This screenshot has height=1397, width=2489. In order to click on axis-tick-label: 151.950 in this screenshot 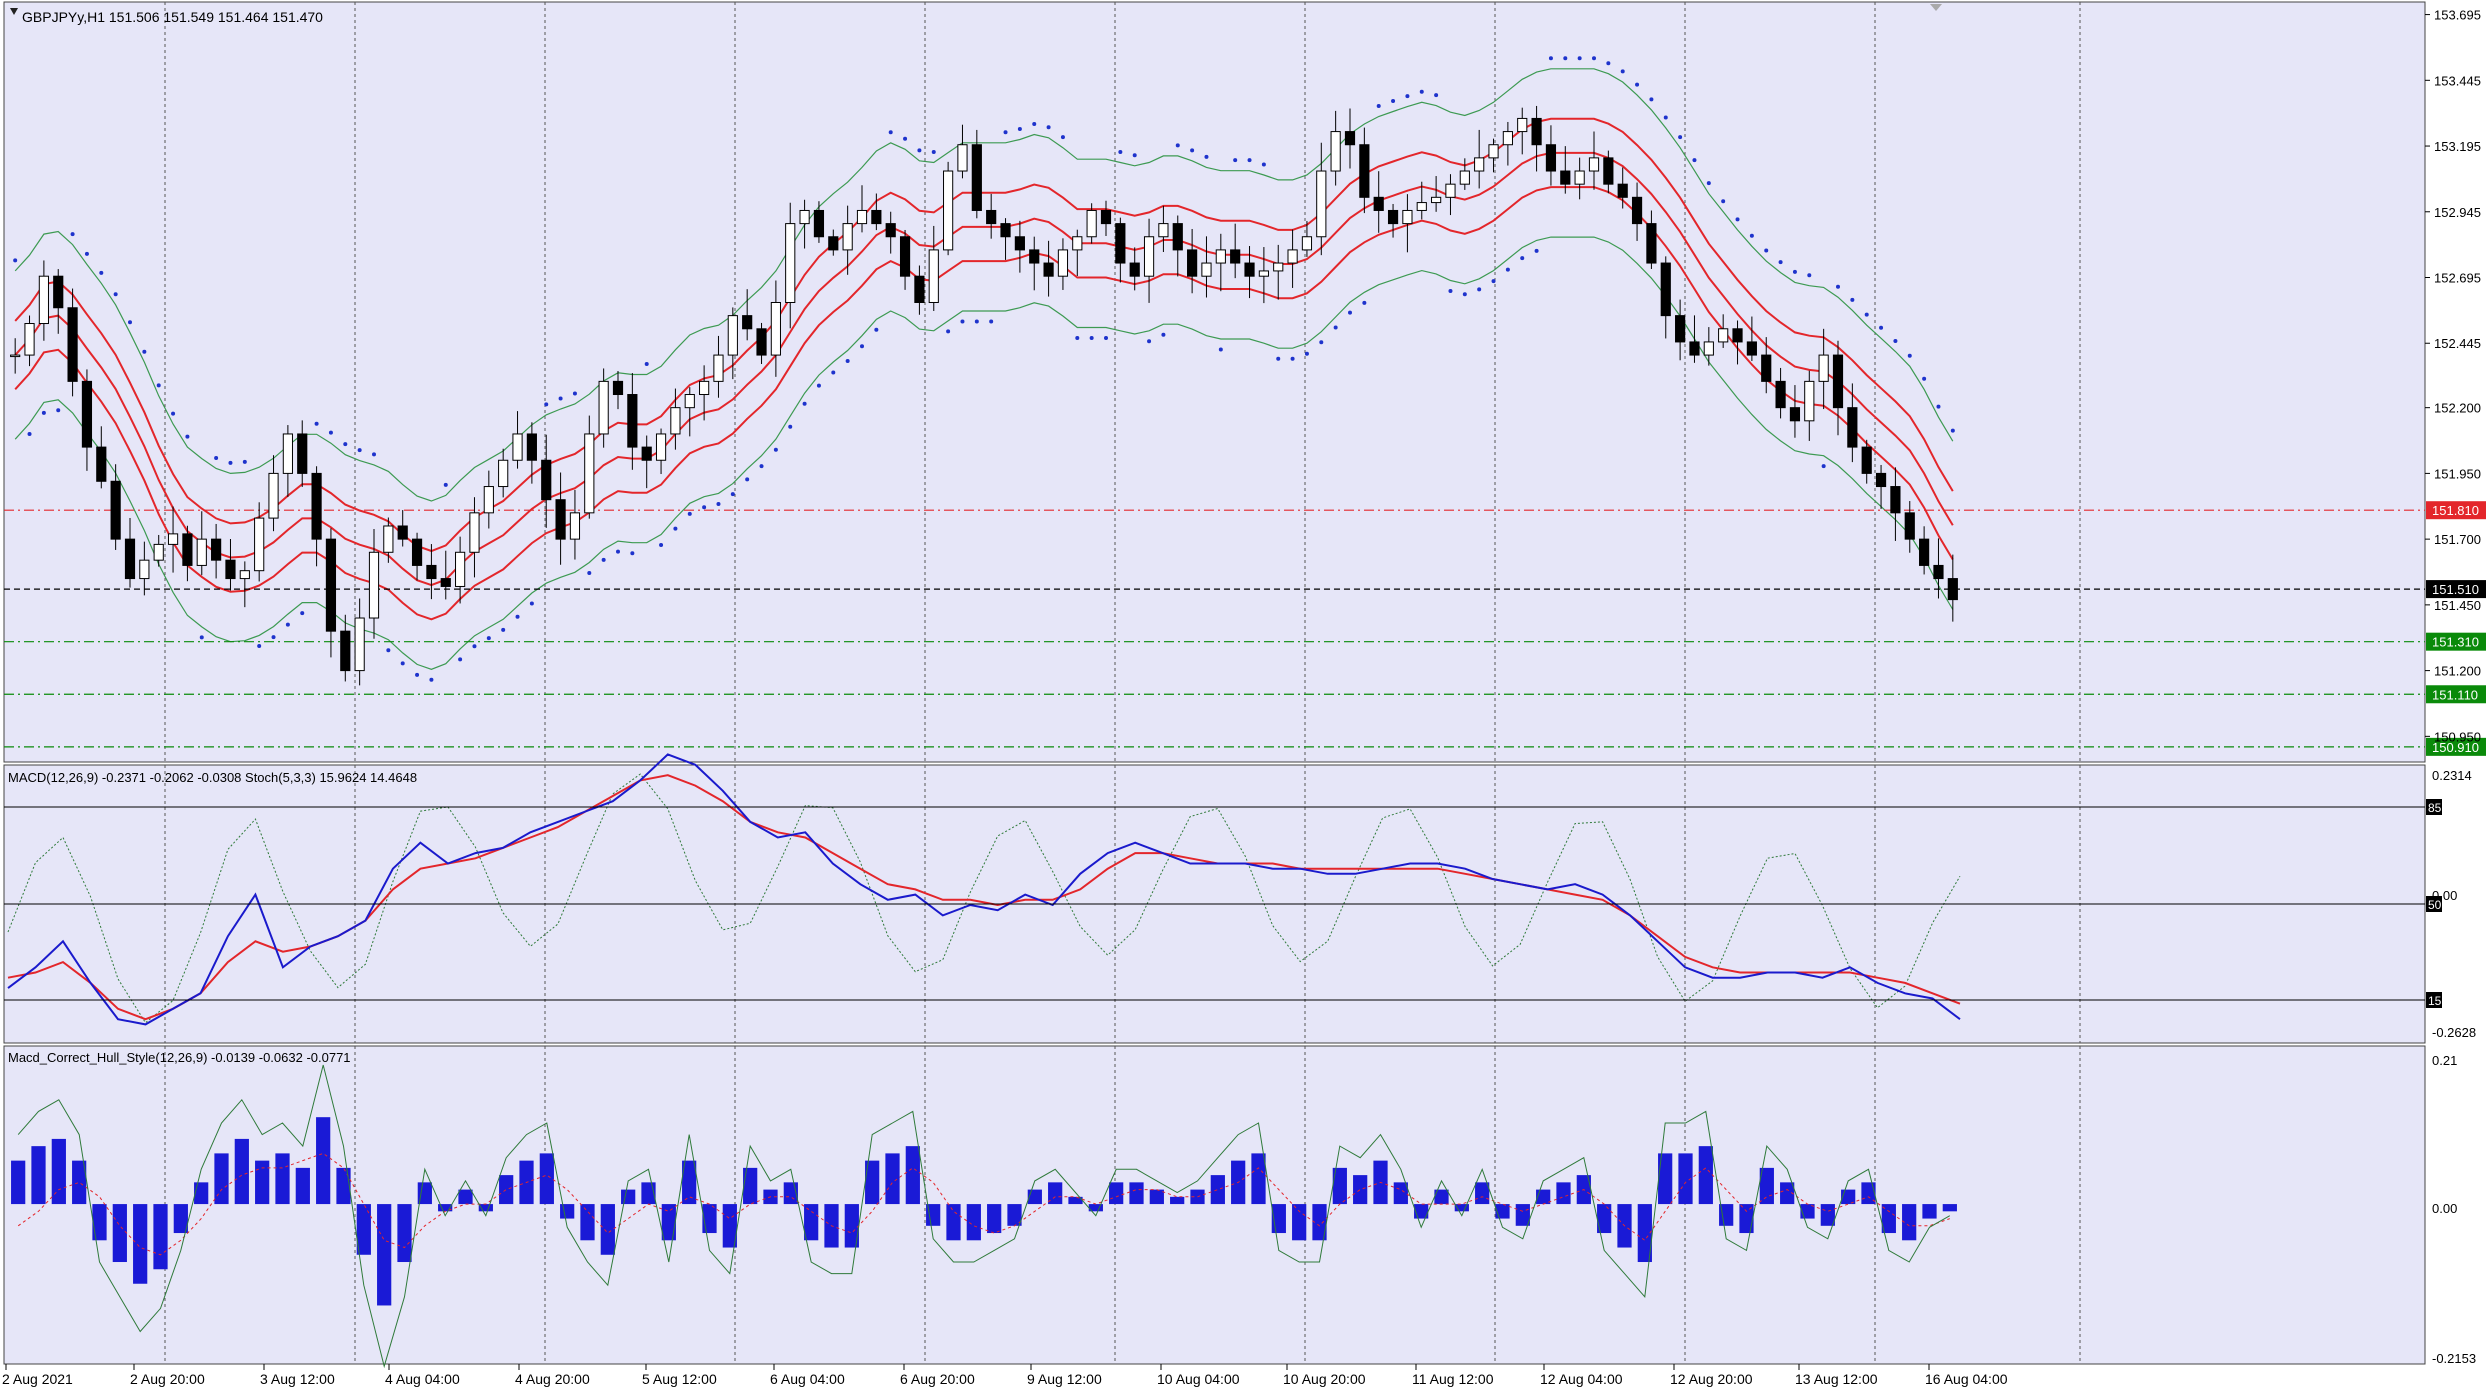, I will do `click(2457, 473)`.